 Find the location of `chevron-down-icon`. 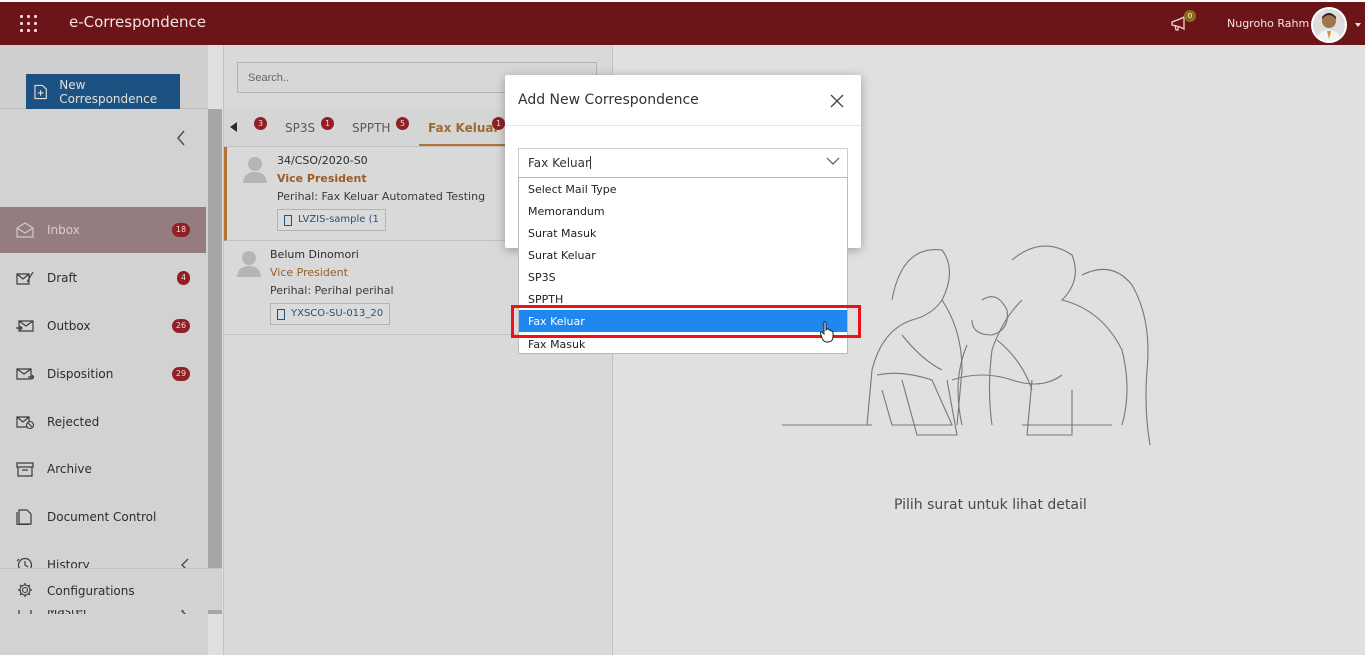

chevron-down-icon is located at coordinates (833, 161).